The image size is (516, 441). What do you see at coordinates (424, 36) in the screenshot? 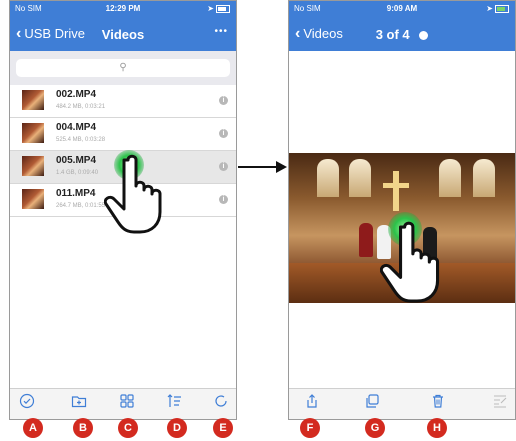
I see `info-icon` at bounding box center [424, 36].